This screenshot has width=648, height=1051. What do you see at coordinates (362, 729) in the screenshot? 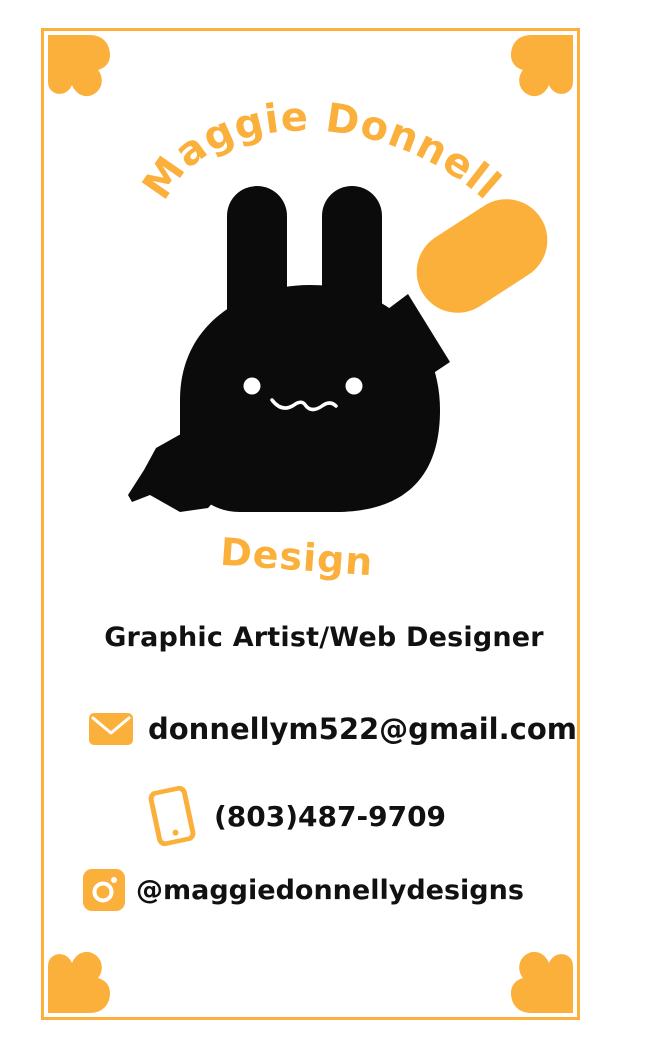
I see `email-text: donnellym522@gmail.com` at bounding box center [362, 729].